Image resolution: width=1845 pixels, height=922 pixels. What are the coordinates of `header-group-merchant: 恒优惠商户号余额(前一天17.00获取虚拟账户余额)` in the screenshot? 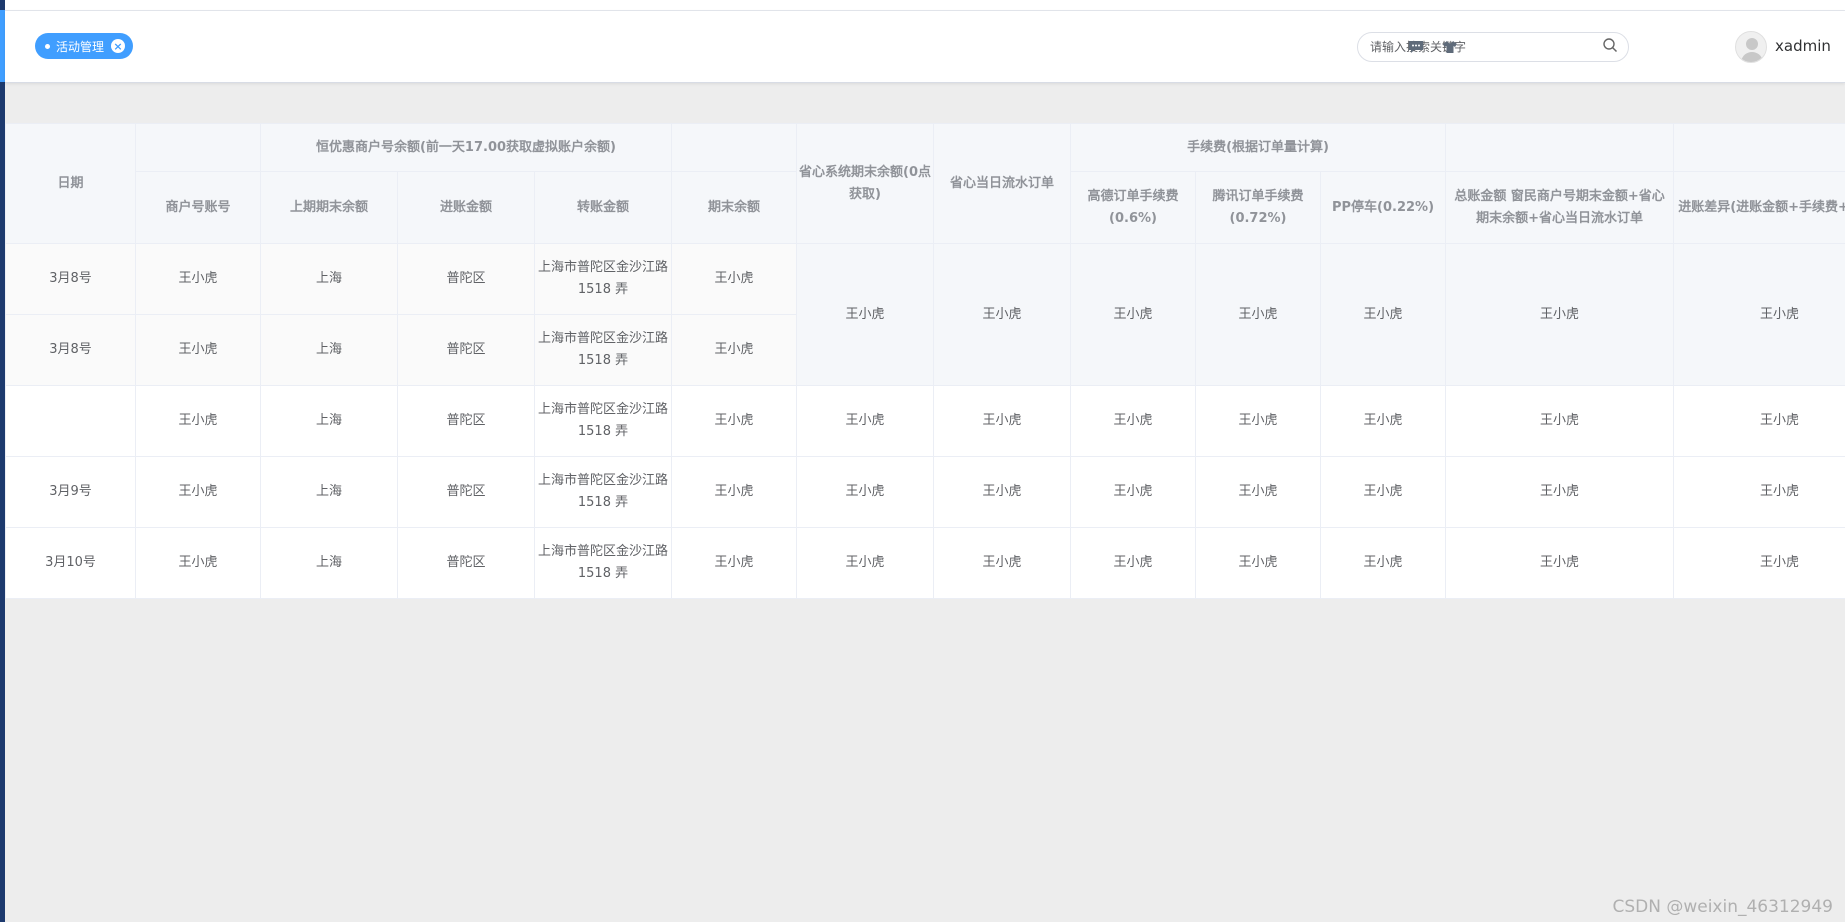 It's located at (466, 147).